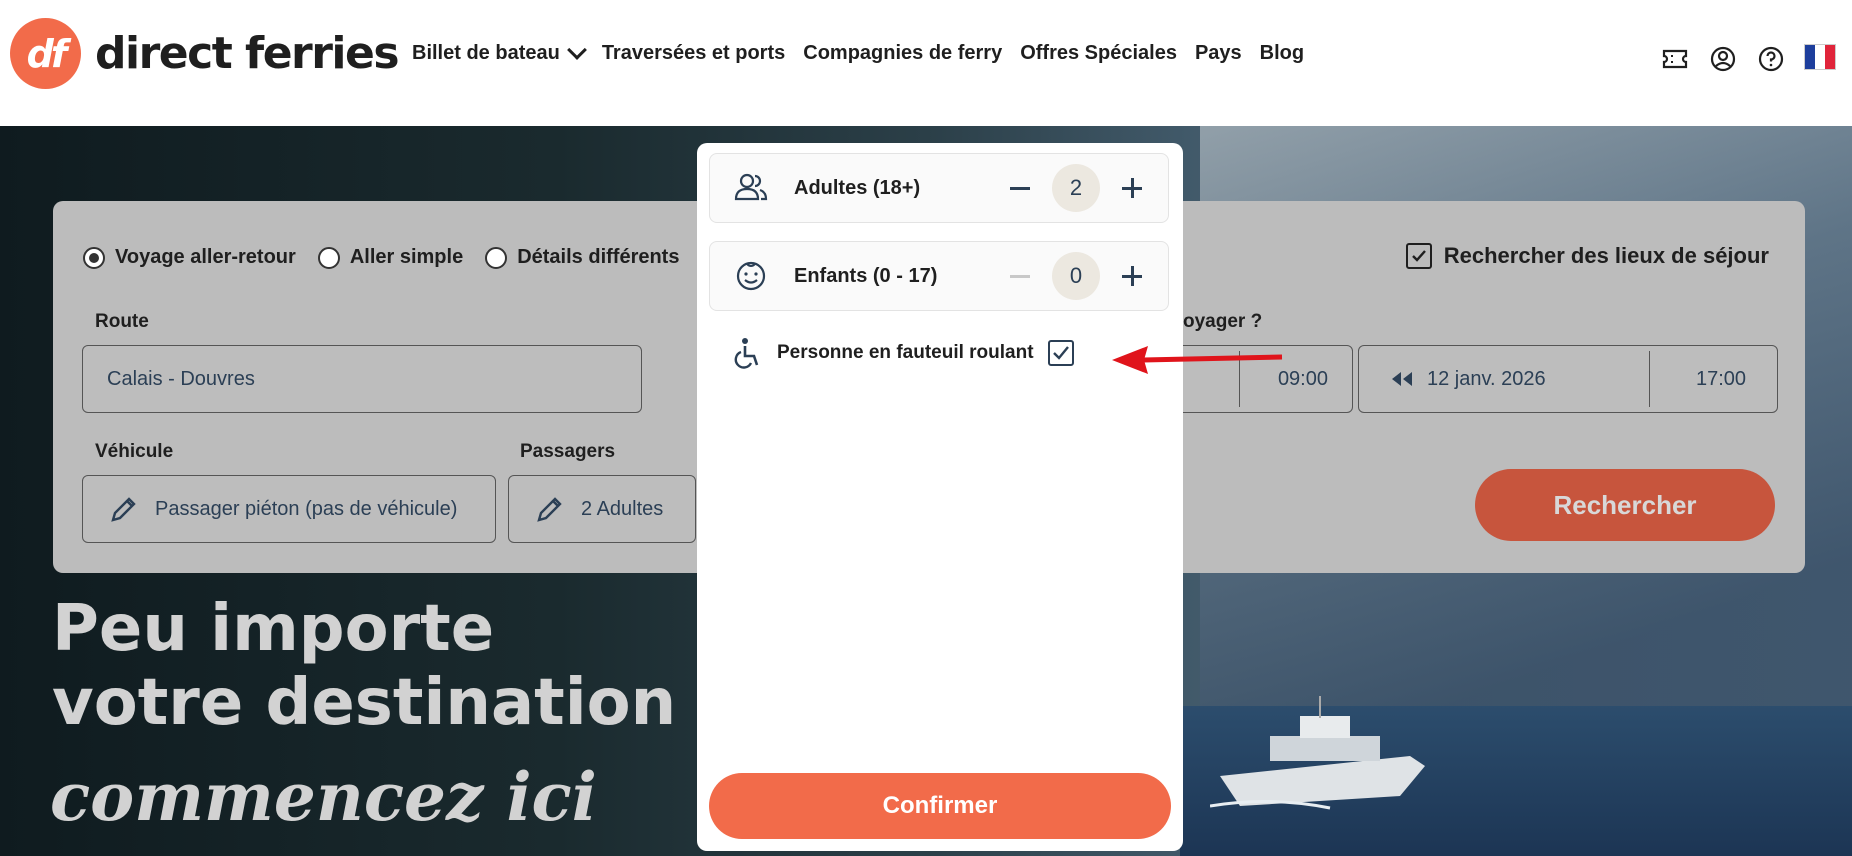 The width and height of the screenshot is (1852, 856). Describe the element at coordinates (486, 53) in the screenshot. I see `nav-label: Billet de bateau` at that location.